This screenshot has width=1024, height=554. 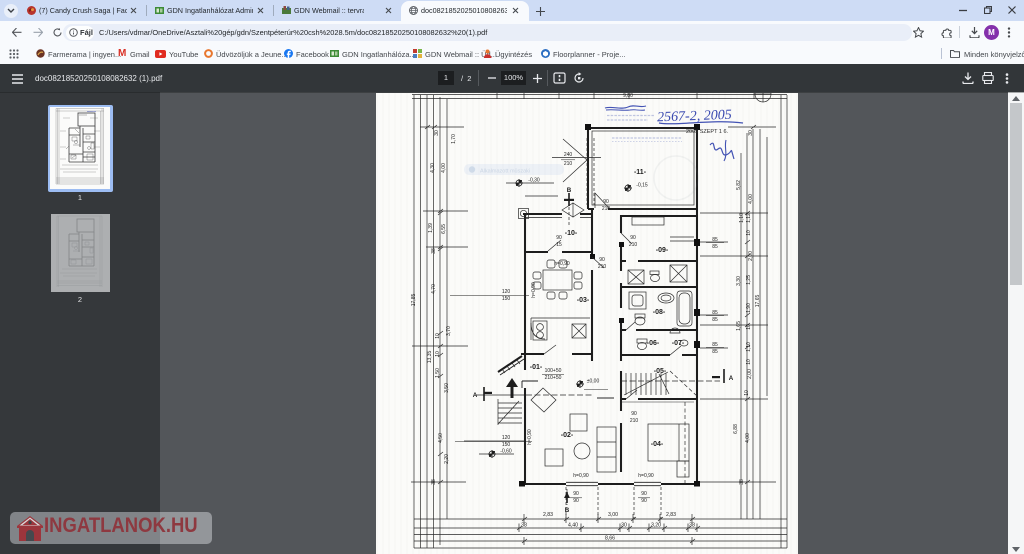 I want to click on svg-text: 100+50, so click(x=553, y=371).